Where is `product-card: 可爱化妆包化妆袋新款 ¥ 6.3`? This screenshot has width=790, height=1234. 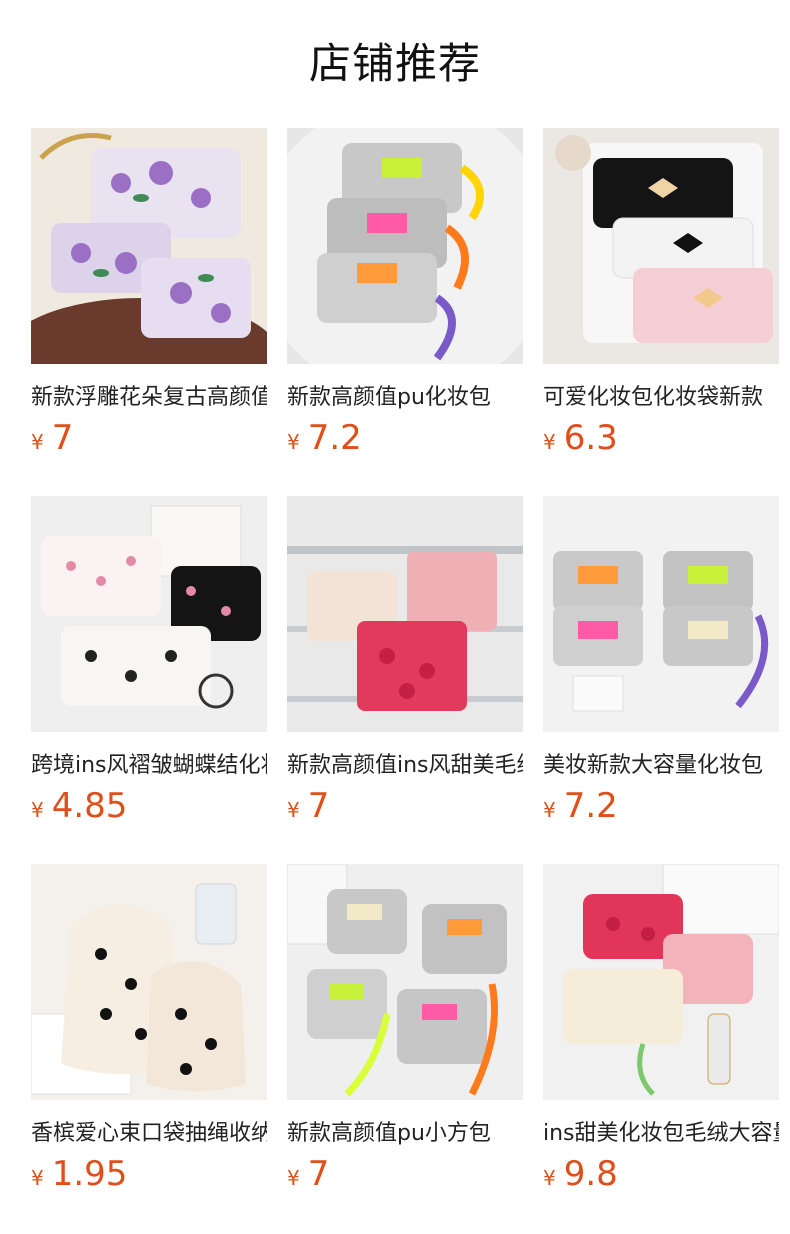 product-card: 可爱化妆包化妆袋新款 ¥ 6.3 is located at coordinates (661, 293).